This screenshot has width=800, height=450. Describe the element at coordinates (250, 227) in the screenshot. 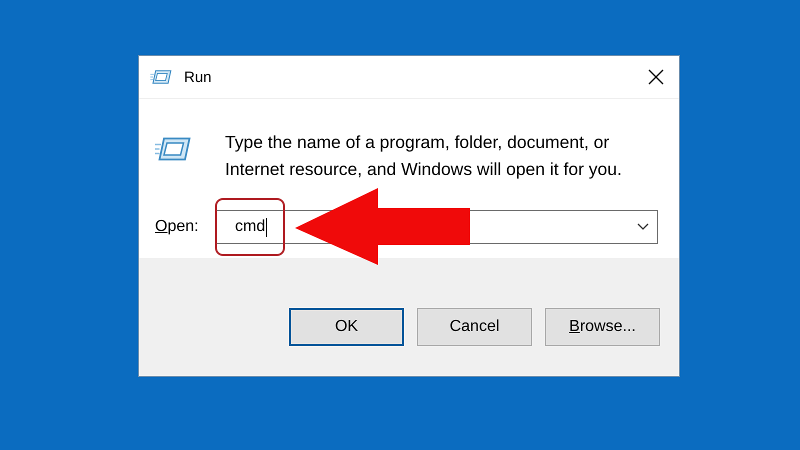

I see `highlight-overlay` at that location.